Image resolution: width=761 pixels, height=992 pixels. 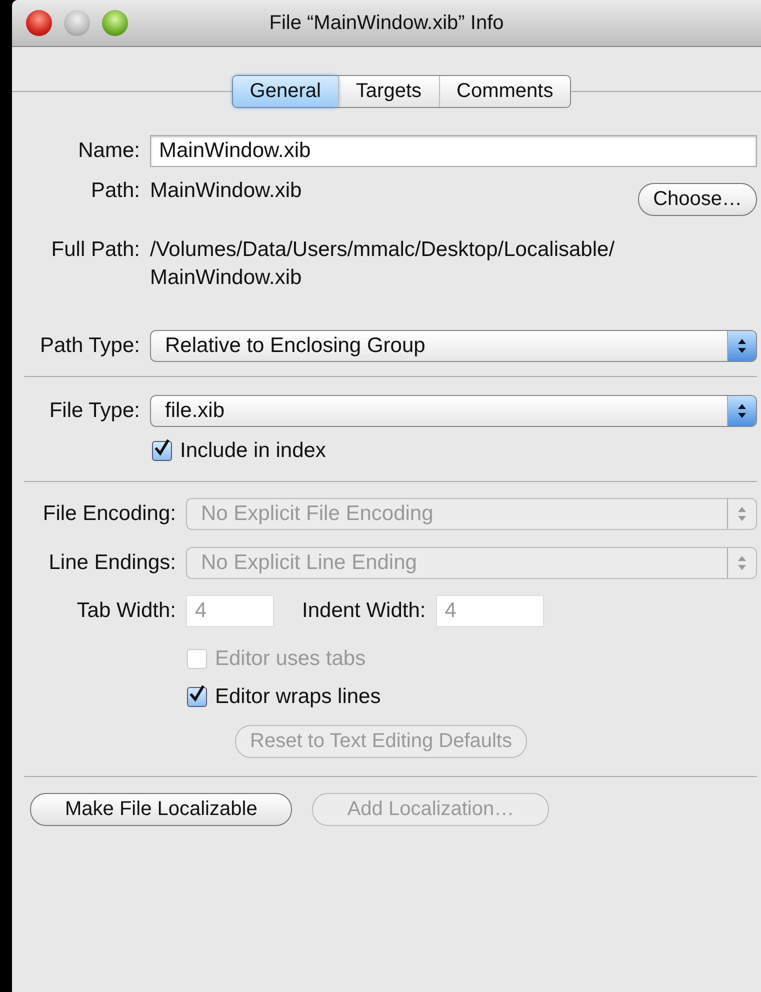 What do you see at coordinates (115, 23) in the screenshot?
I see `zoom-button` at bounding box center [115, 23].